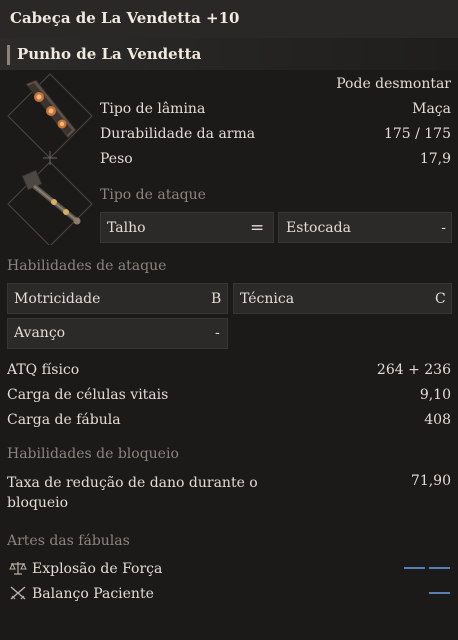 The width and height of the screenshot is (458, 640). What do you see at coordinates (430, 481) in the screenshot?
I see `damage-reduction-value: 71,90` at bounding box center [430, 481].